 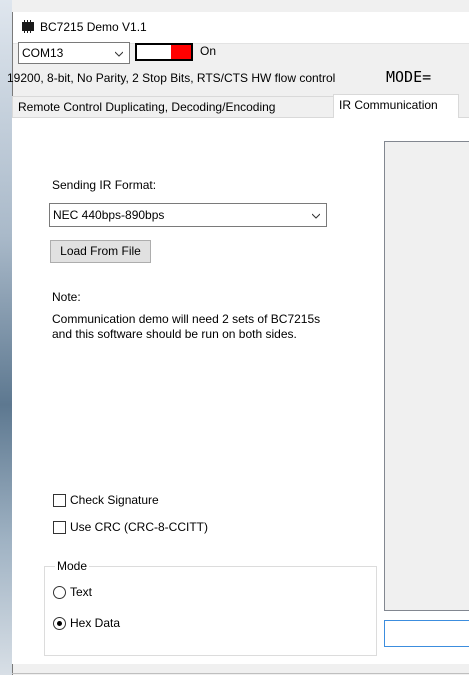 What do you see at coordinates (240, 673) in the screenshot?
I see `window-bottom-border` at bounding box center [240, 673].